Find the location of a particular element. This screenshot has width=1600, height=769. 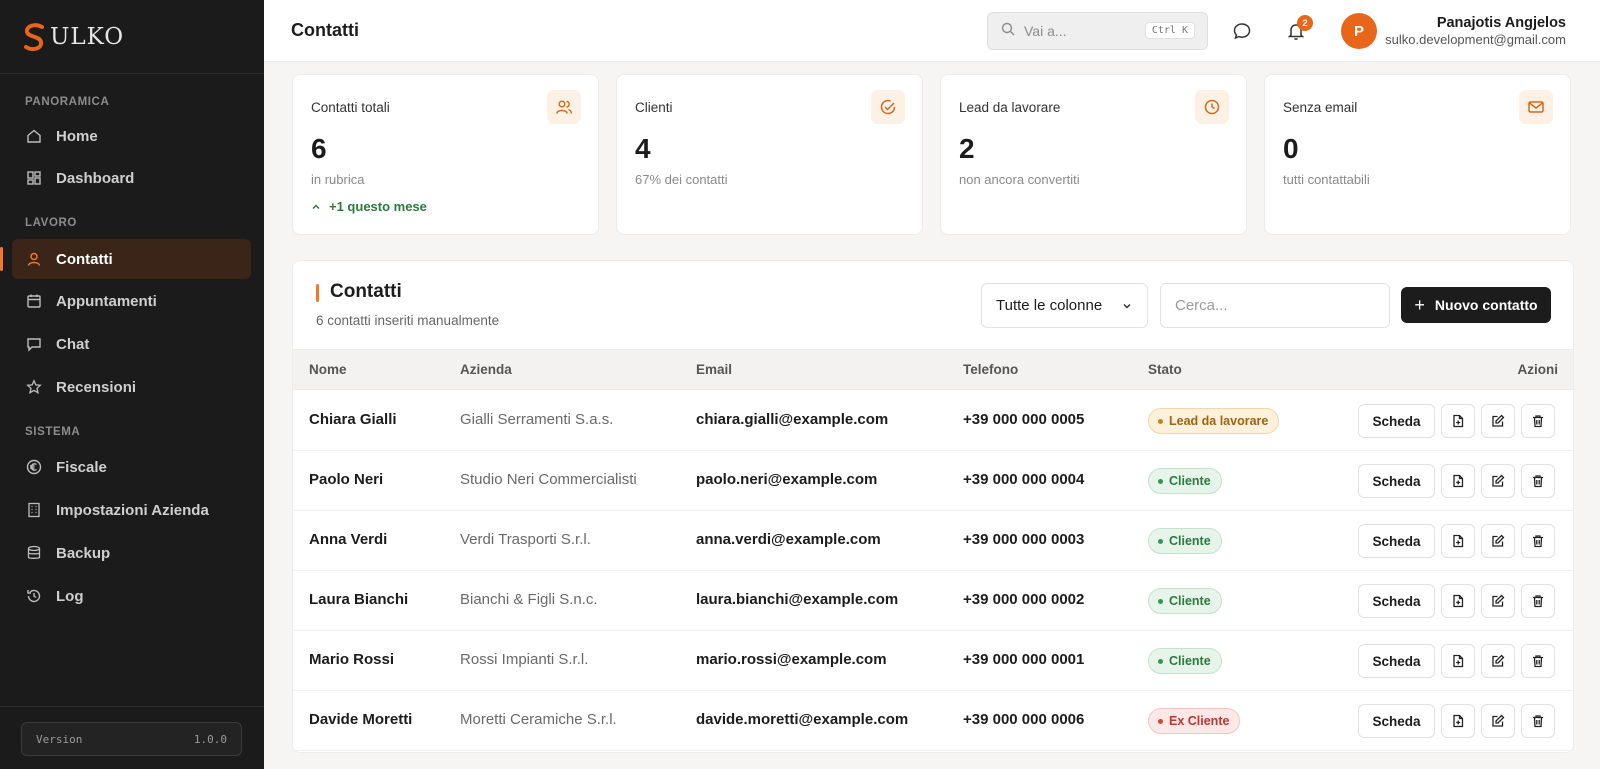

sidebar-item-impostazioni-azienda: Impostazioni Azienda is located at coordinates (131, 510).